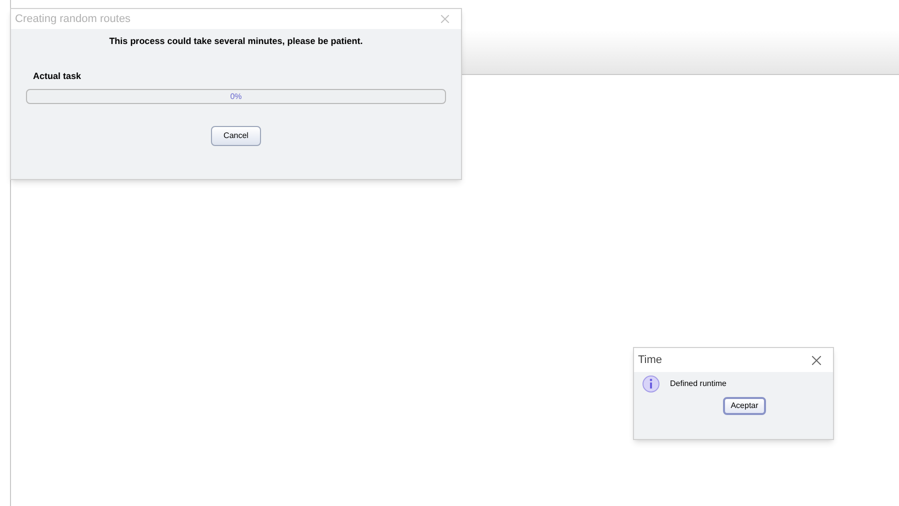  I want to click on message-text: This process could take several minutes, please be patient., so click(236, 41).